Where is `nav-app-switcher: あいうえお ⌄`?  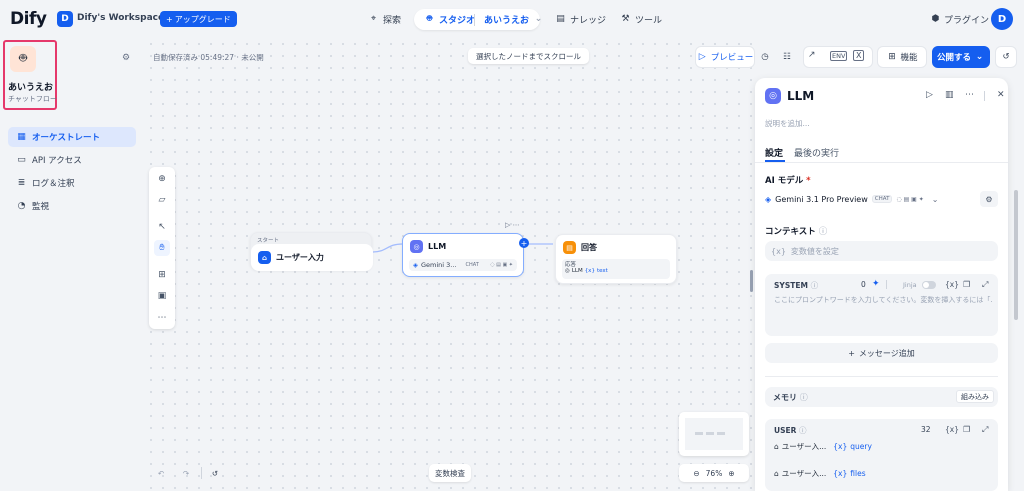
nav-app-switcher: あいうえお ⌄ is located at coordinates (514, 19).